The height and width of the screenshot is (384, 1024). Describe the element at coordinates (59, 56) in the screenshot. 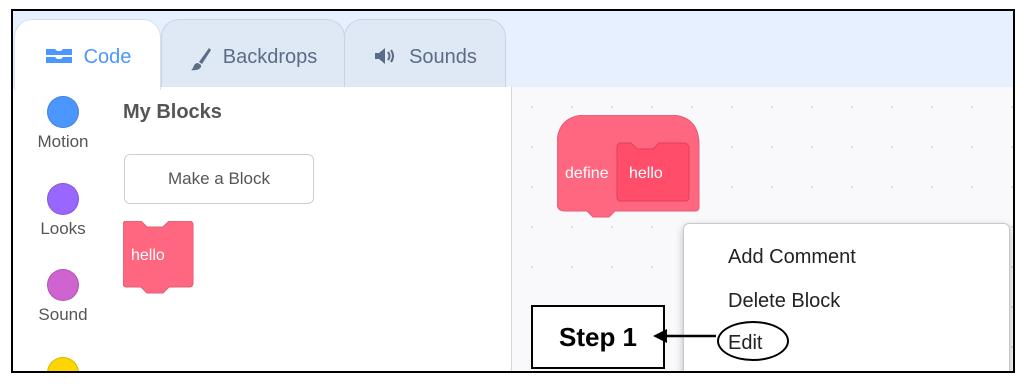

I see `code-icon` at that location.